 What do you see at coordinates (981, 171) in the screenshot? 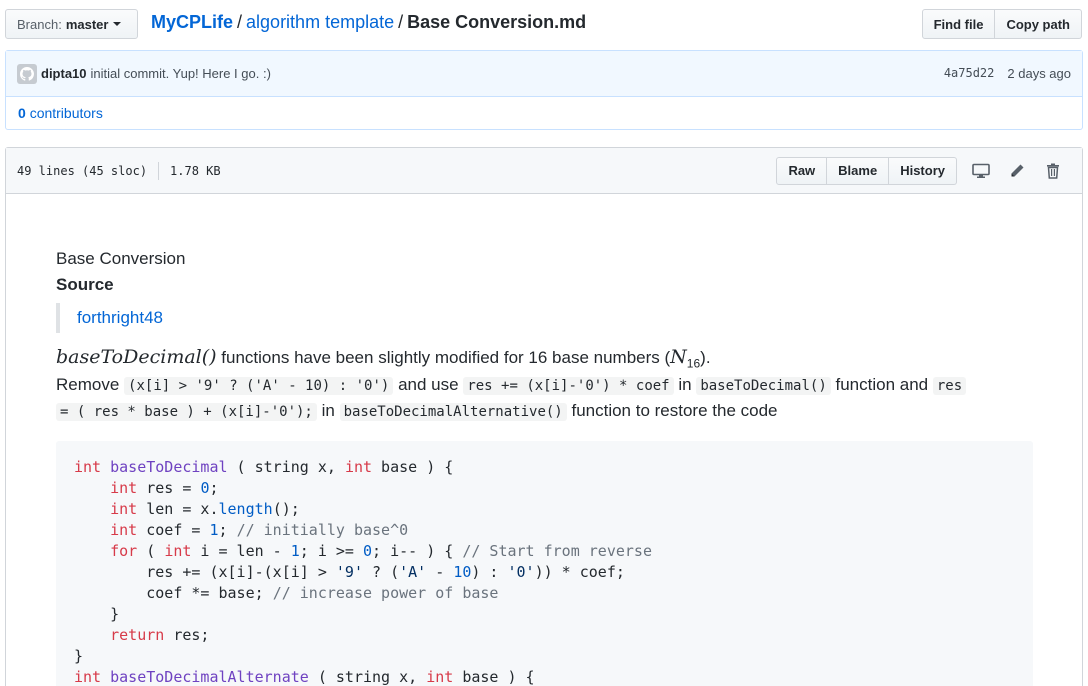
I see `desktop-icon` at bounding box center [981, 171].